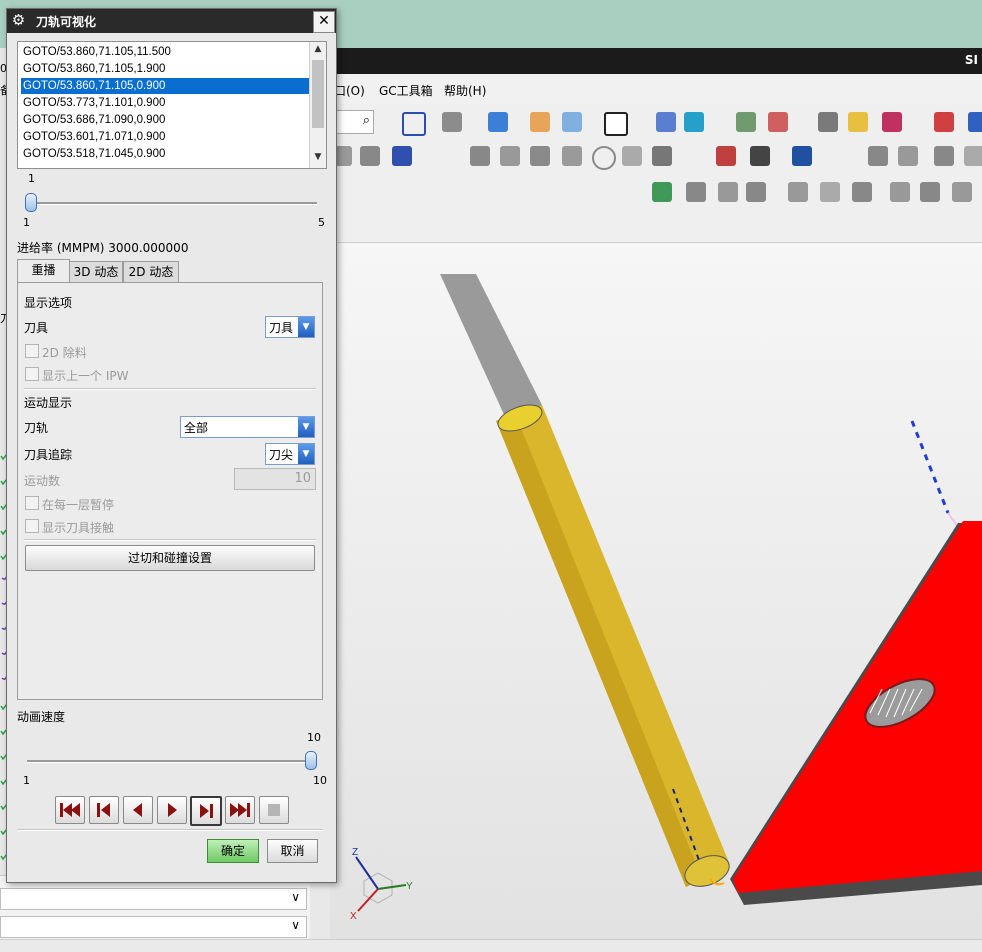 This screenshot has height=952, width=982. I want to click on report-icon, so click(862, 192).